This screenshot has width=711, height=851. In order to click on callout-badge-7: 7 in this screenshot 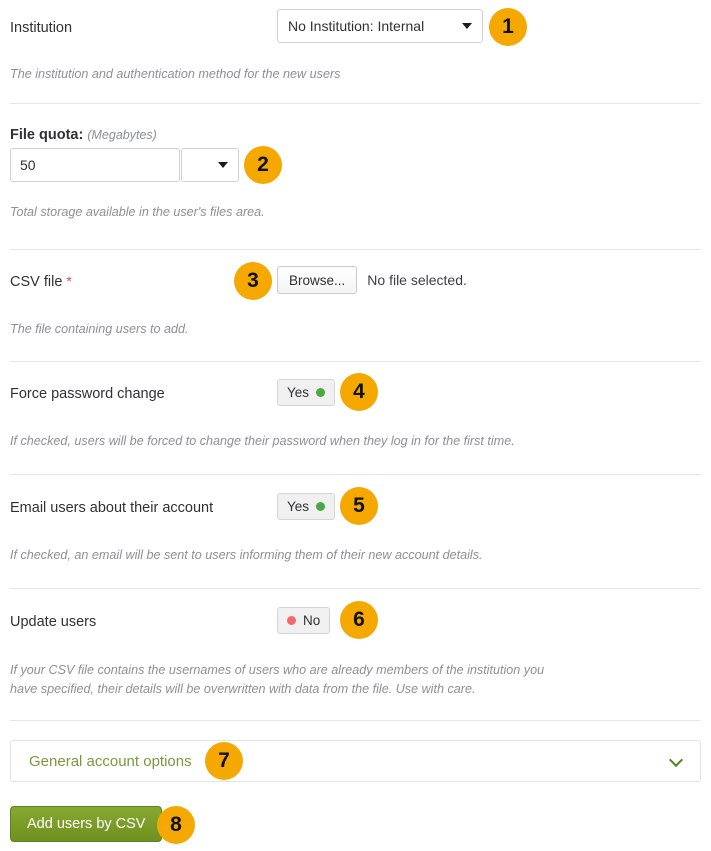, I will do `click(224, 761)`.